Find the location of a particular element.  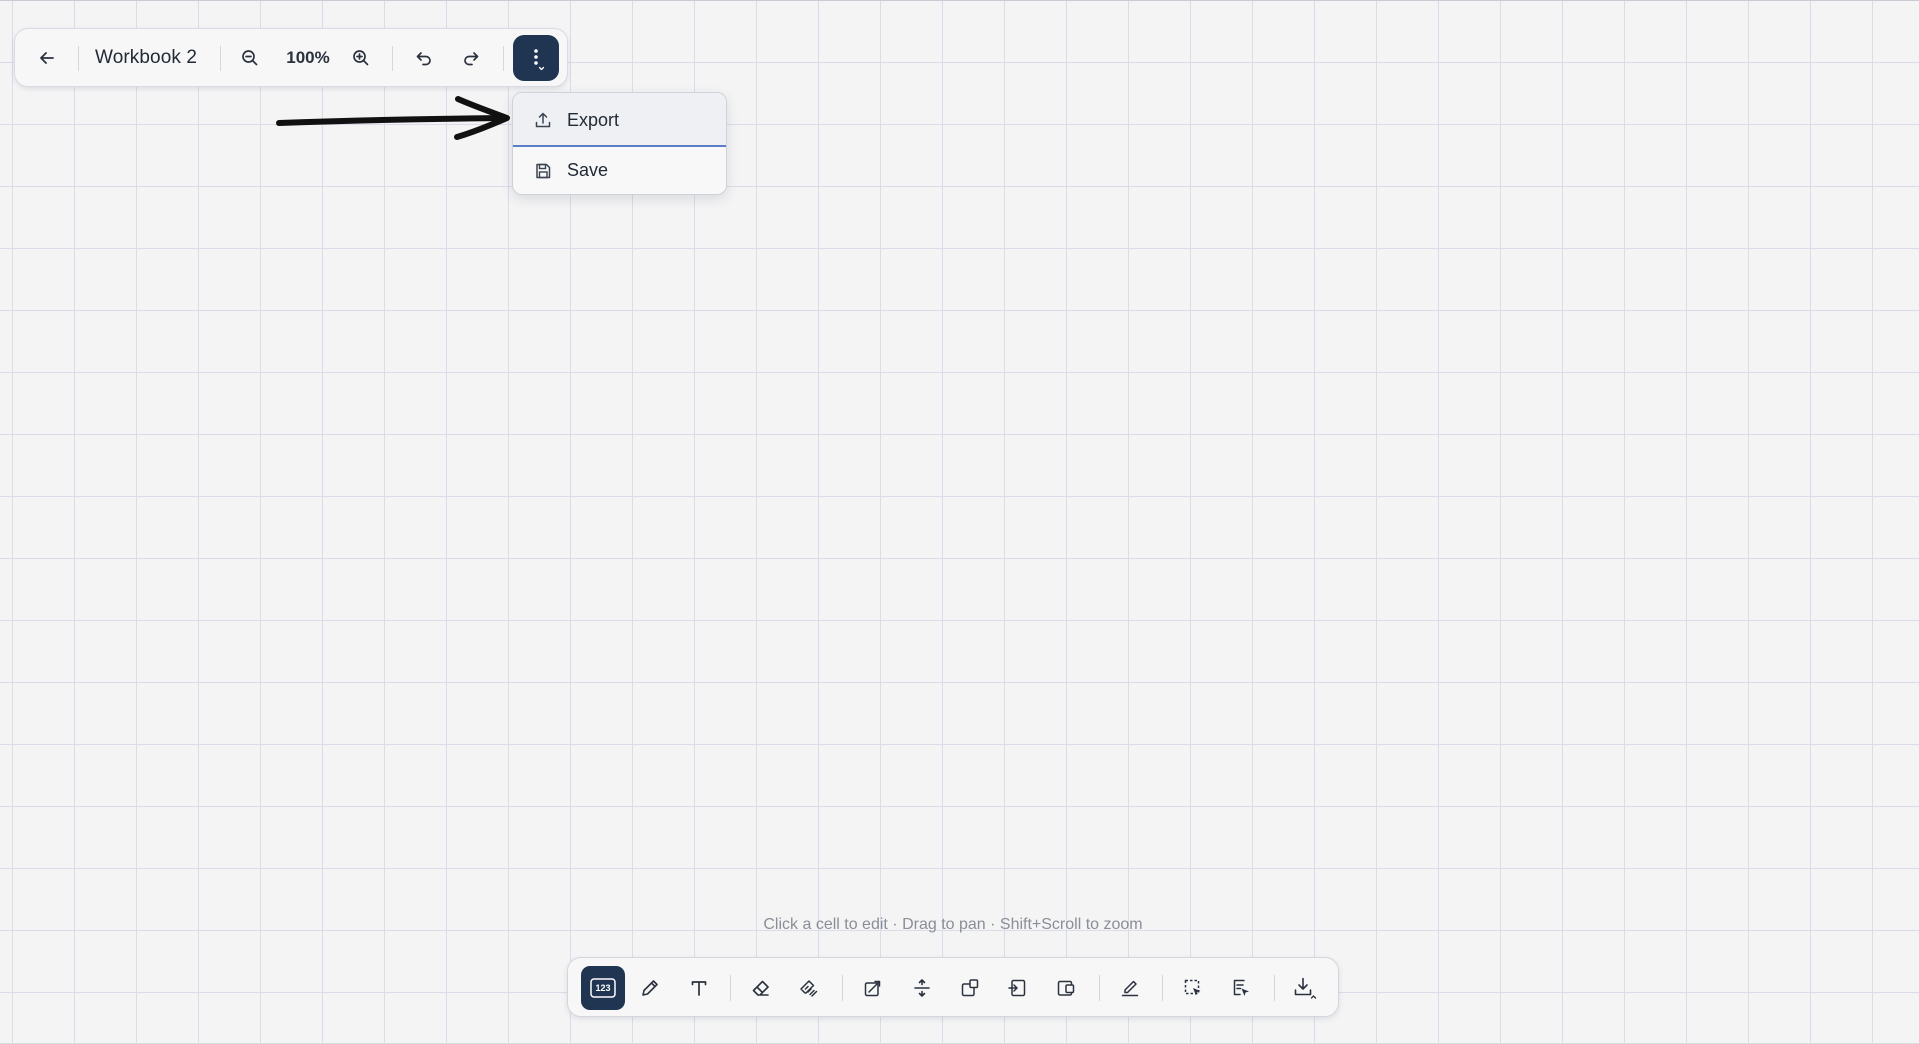

redo-icon is located at coordinates (471, 58).